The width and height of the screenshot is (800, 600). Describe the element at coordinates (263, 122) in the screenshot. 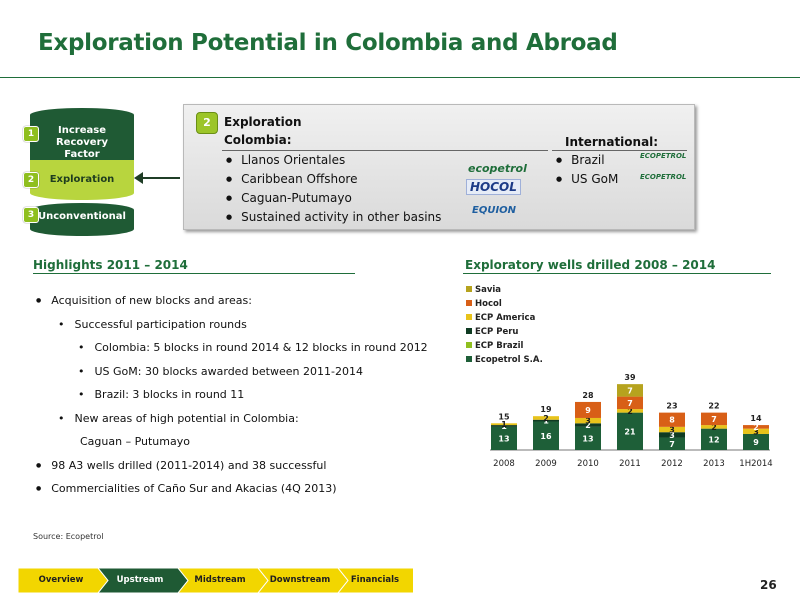

I see `exploration-title: Exploration` at that location.